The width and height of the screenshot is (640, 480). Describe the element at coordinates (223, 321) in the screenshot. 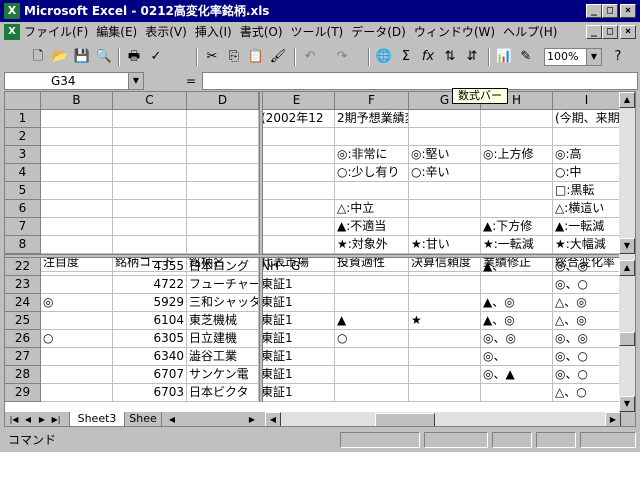

I see `cell-d25: 東芝機械` at that location.